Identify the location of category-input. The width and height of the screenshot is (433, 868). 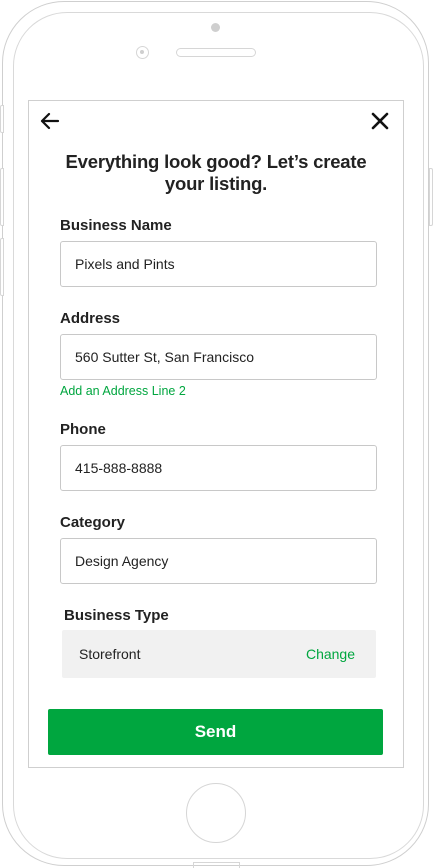
(218, 561).